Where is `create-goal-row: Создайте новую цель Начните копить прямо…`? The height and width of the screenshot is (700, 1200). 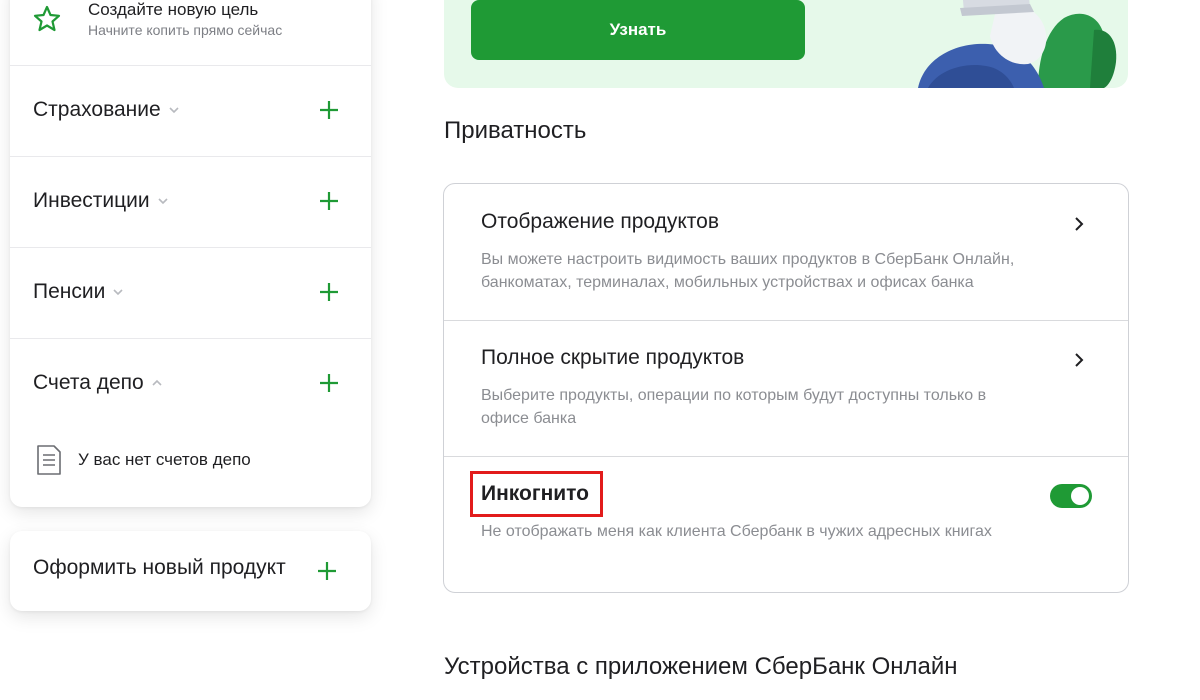
create-goal-row: Создайте новую цель Начните копить прямо… is located at coordinates (190, 33).